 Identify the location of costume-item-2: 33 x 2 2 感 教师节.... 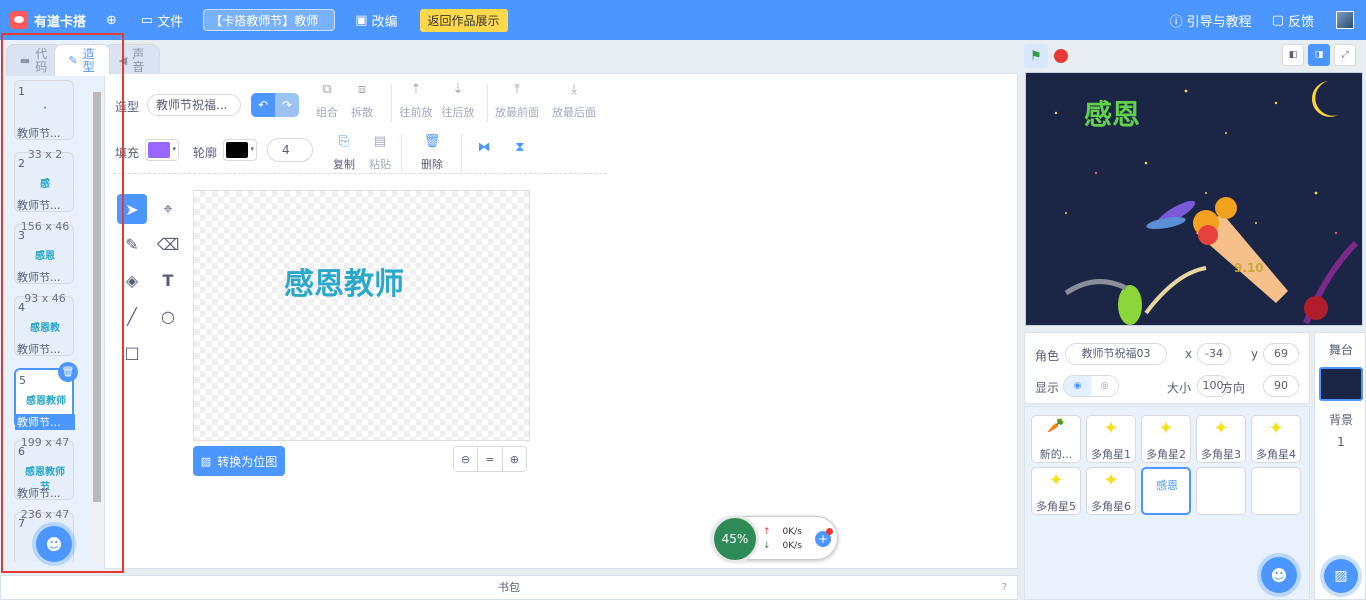
(44, 180).